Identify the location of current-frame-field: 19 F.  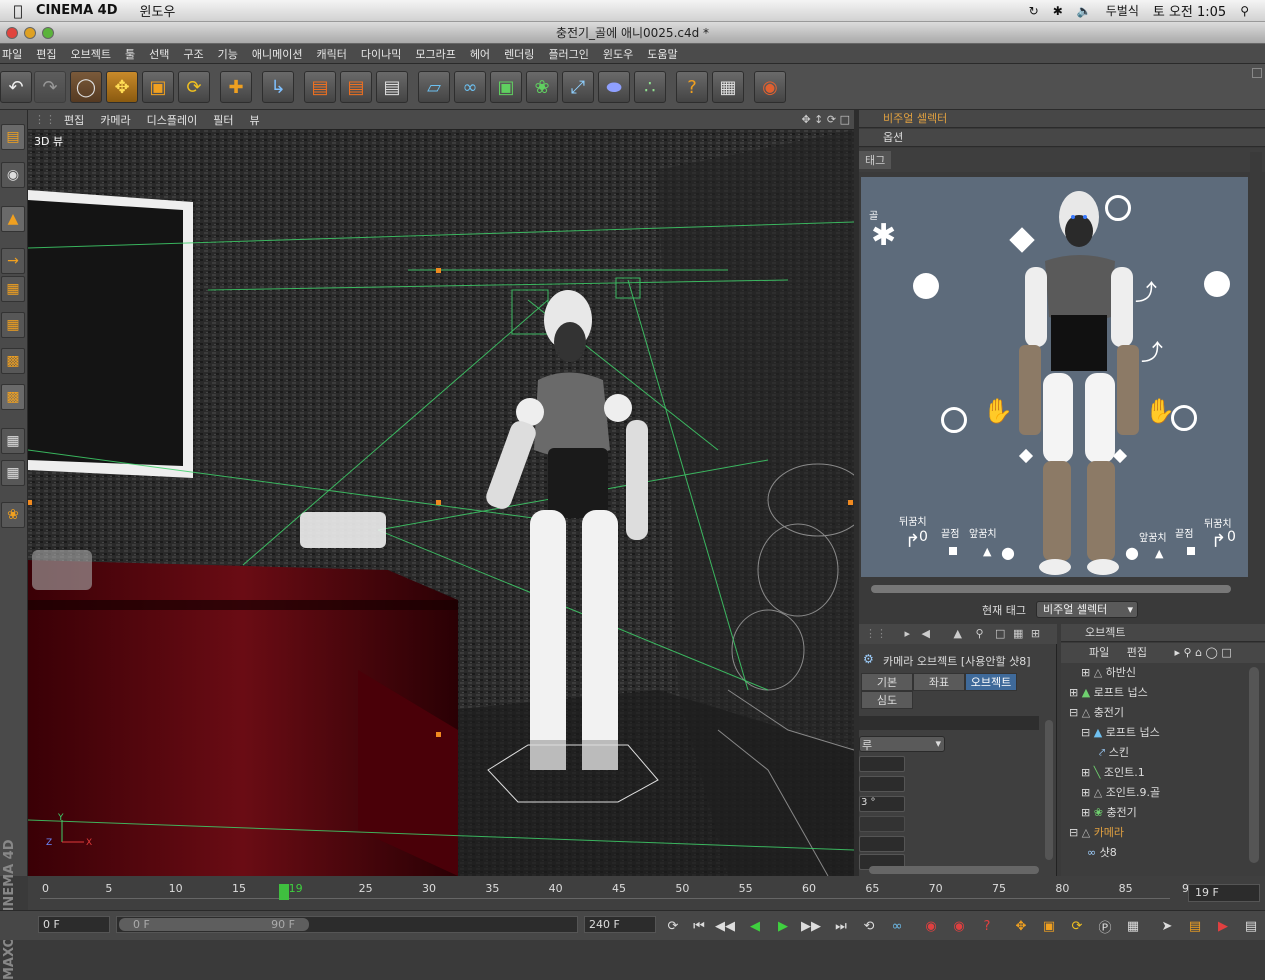
(1224, 893).